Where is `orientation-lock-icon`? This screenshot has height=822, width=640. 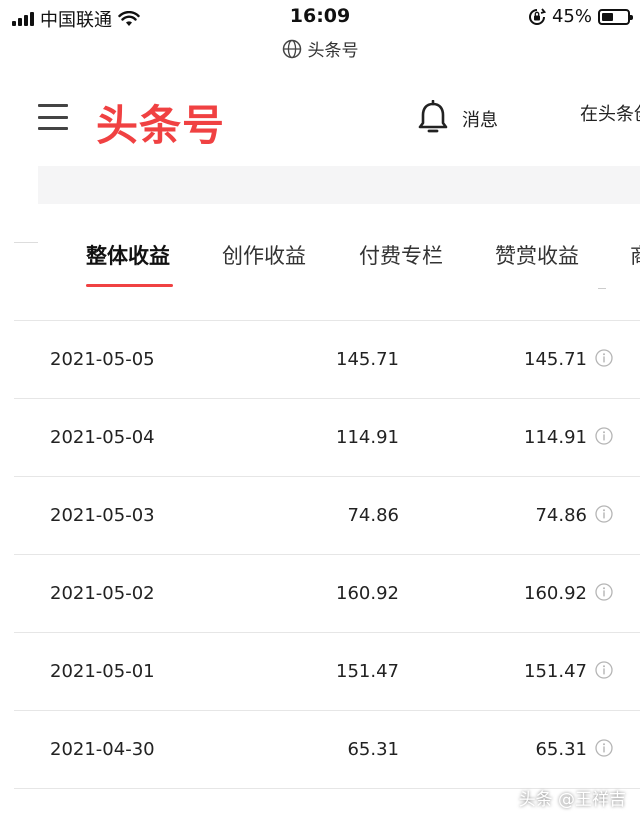 orientation-lock-icon is located at coordinates (537, 16).